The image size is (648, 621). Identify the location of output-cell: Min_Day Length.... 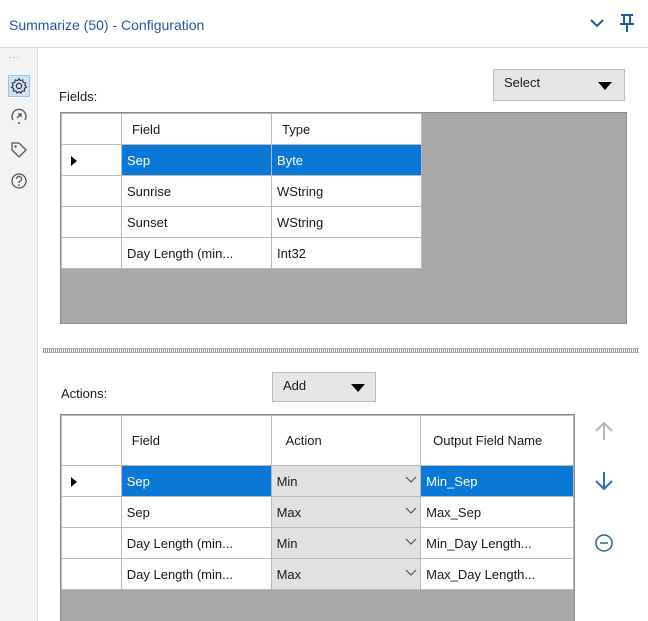
(497, 543).